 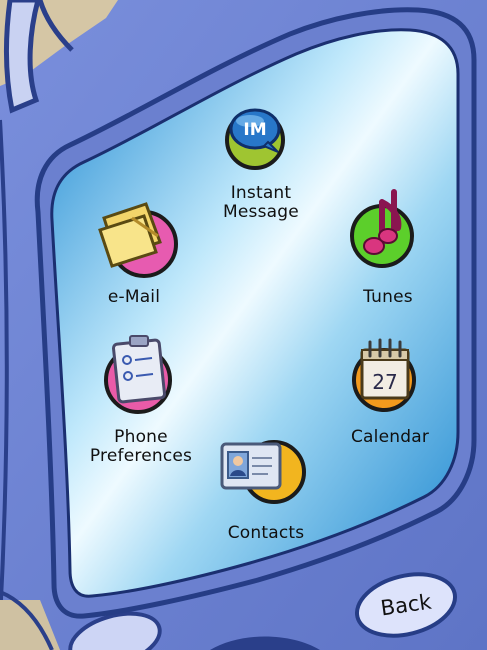 What do you see at coordinates (266, 533) in the screenshot?
I see `menu-label-contacts: Contacts` at bounding box center [266, 533].